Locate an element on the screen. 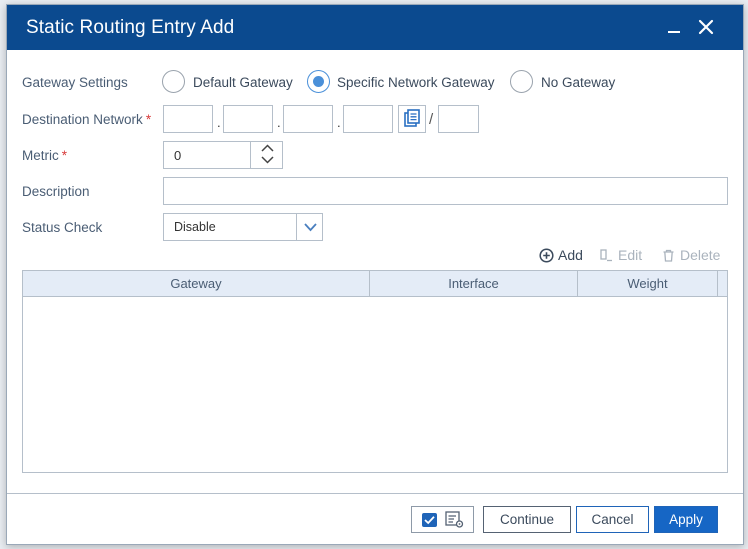 The image size is (748, 549). continue-button: Continue is located at coordinates (527, 519).